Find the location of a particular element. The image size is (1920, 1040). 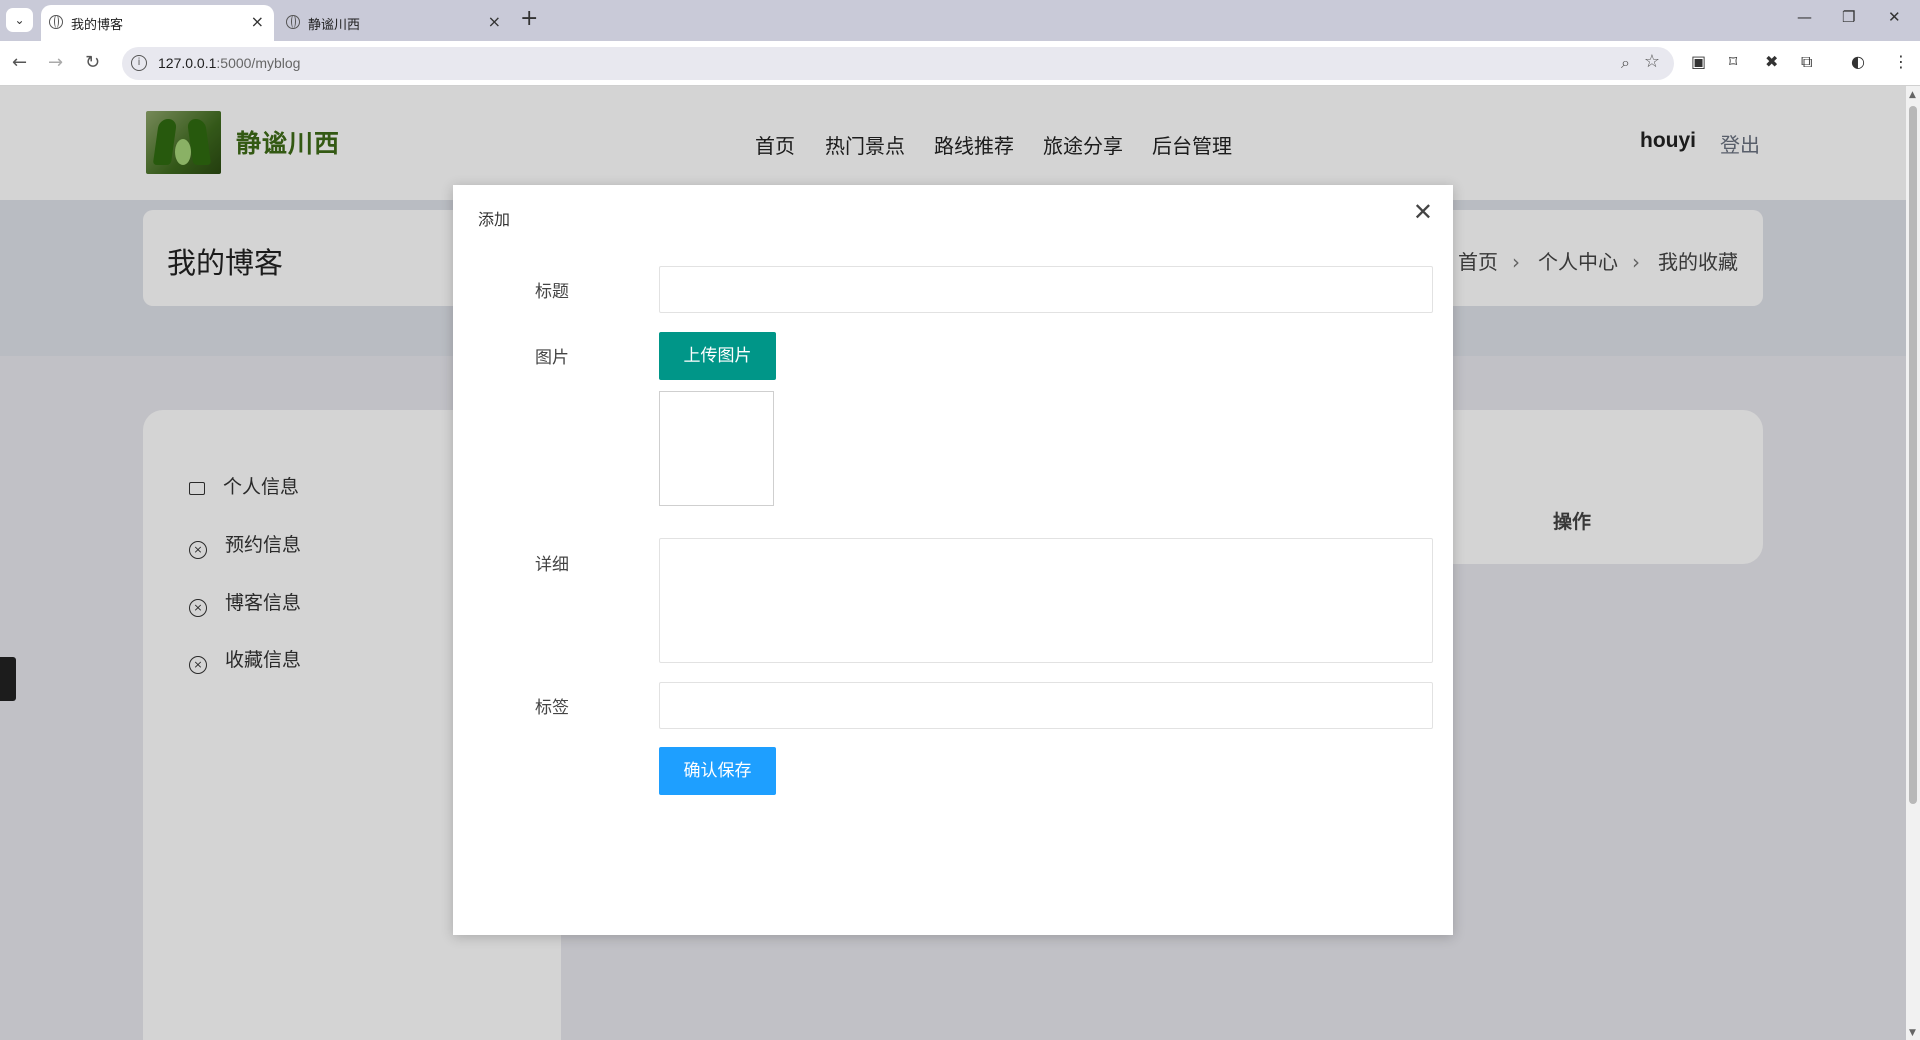

close-window-icon: ✕ is located at coordinates (1894, 17).